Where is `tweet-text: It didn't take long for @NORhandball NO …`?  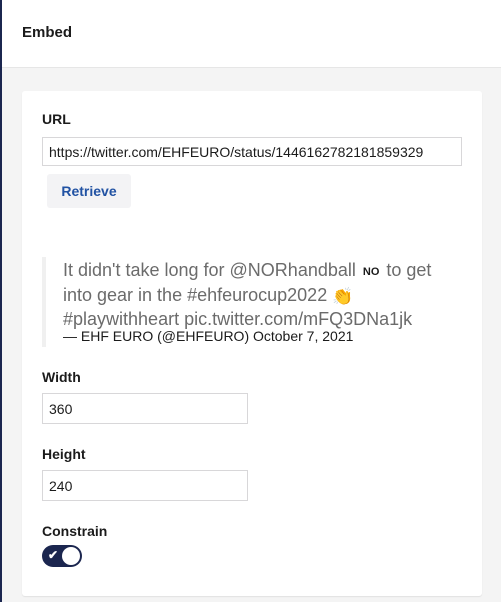 tweet-text: It didn't take long for @NORhandball NO … is located at coordinates (247, 294).